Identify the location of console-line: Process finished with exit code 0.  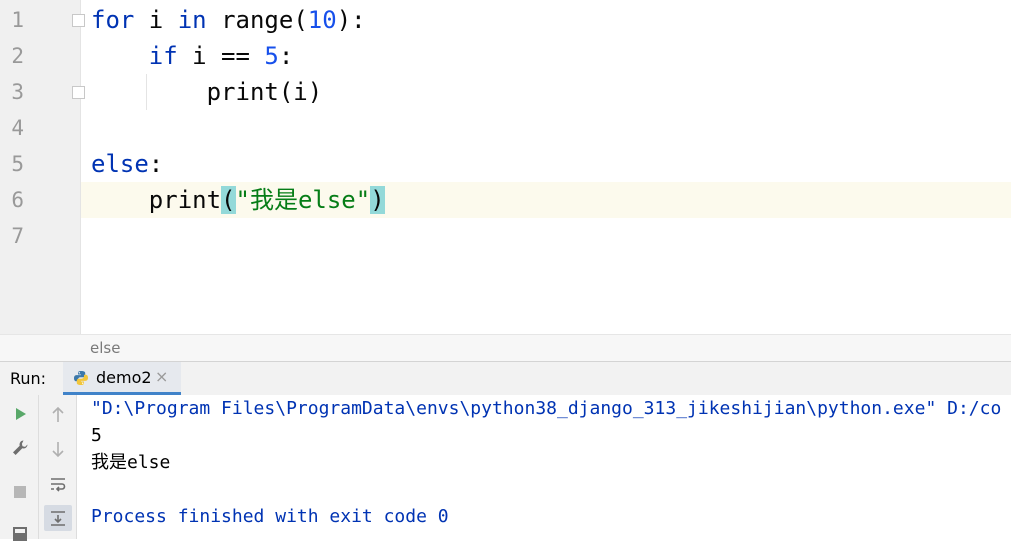
(270, 516).